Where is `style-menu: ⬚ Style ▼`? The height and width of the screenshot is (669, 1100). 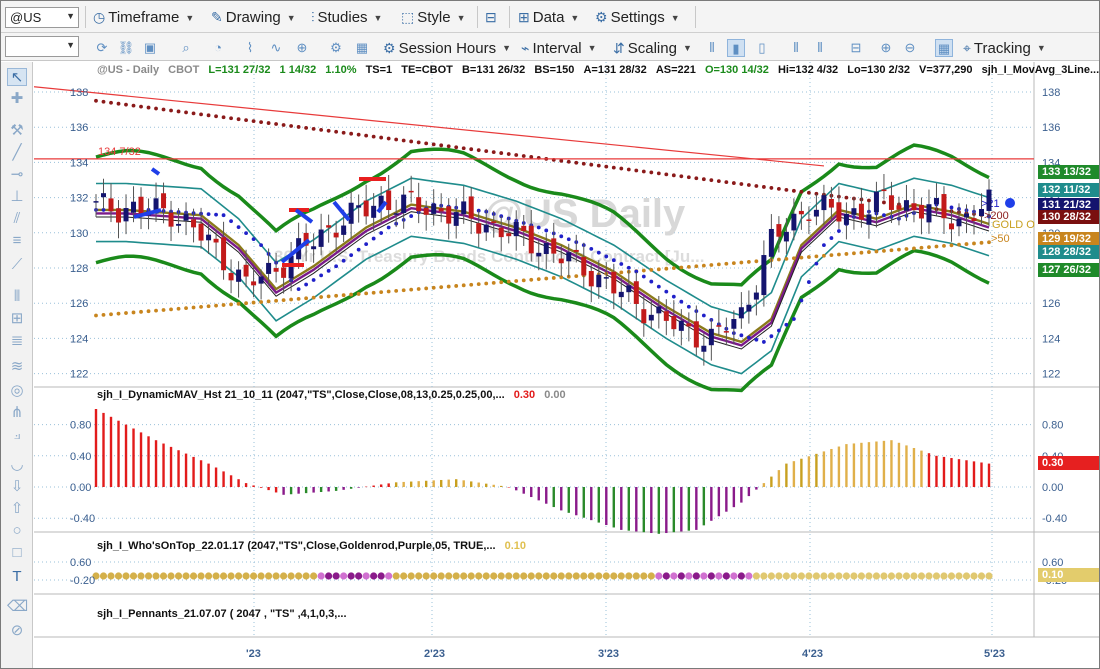
style-menu: ⬚ Style ▼ is located at coordinates (433, 17).